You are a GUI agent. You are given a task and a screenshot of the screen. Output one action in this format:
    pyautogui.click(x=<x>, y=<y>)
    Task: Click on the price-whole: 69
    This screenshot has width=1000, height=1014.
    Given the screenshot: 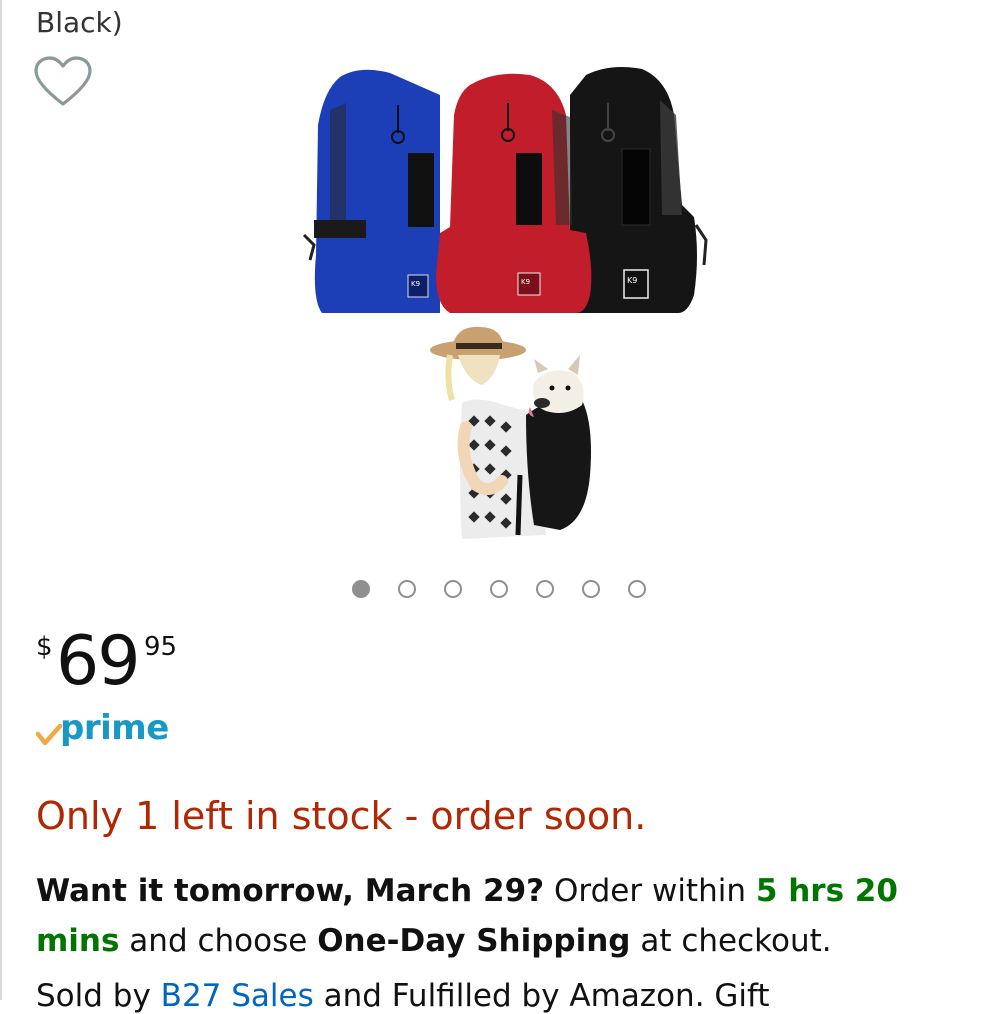 What is the action you would take?
    pyautogui.click(x=98, y=661)
    